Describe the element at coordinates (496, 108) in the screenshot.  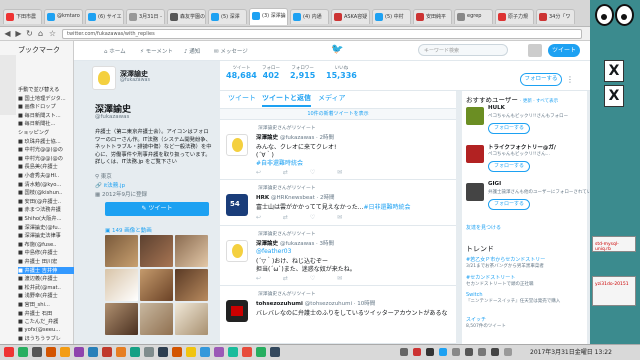
I see `suggestion-name: HULK` at that location.